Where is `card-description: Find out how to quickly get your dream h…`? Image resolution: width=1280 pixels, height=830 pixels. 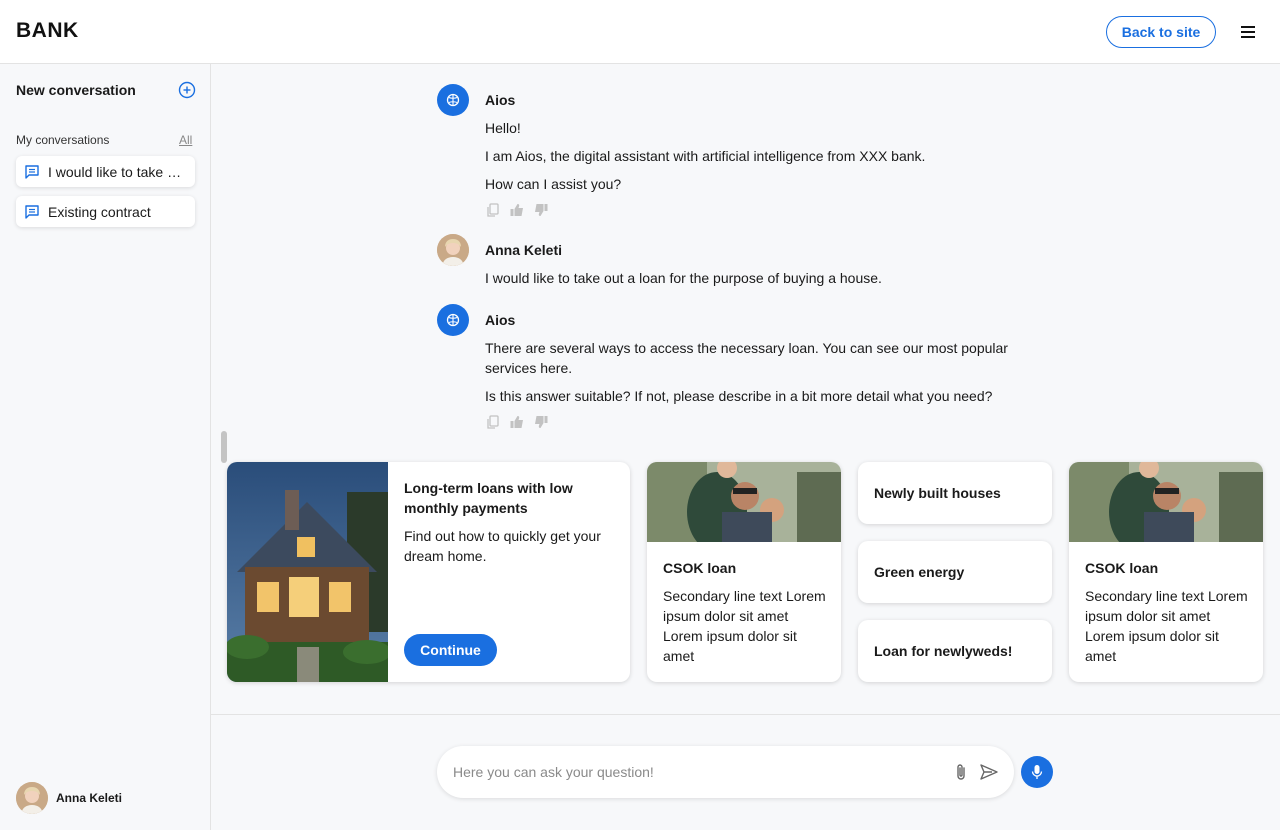
card-description: Find out how to quickly get your dream h… is located at coordinates (502, 546).